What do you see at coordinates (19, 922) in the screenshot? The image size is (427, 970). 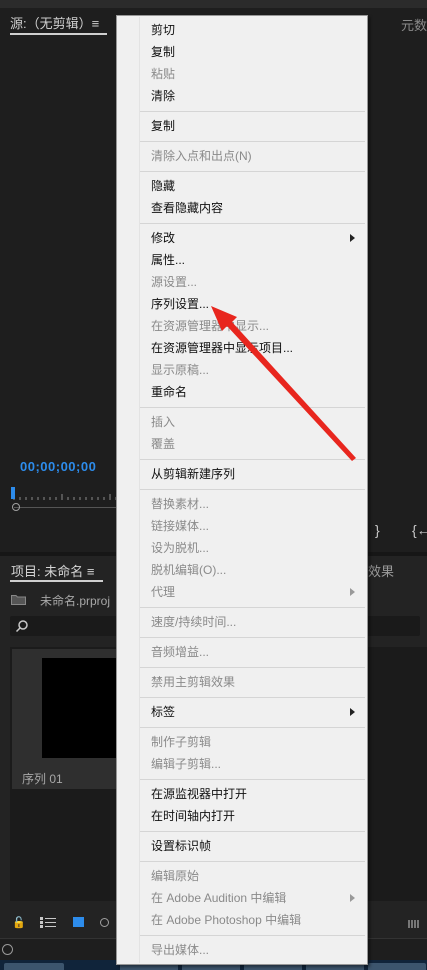 I see `lock-icon: 🔓` at bounding box center [19, 922].